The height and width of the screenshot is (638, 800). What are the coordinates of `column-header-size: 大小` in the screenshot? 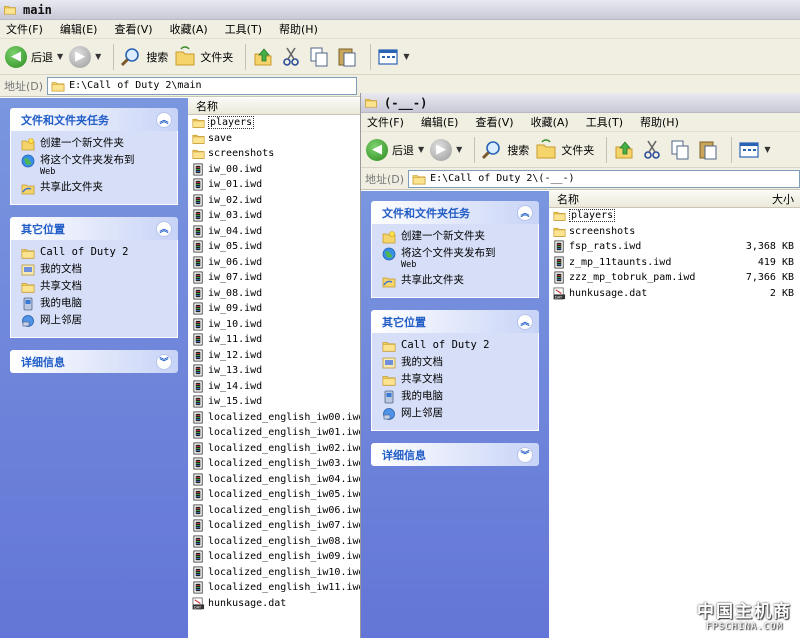 It's located at (783, 199).